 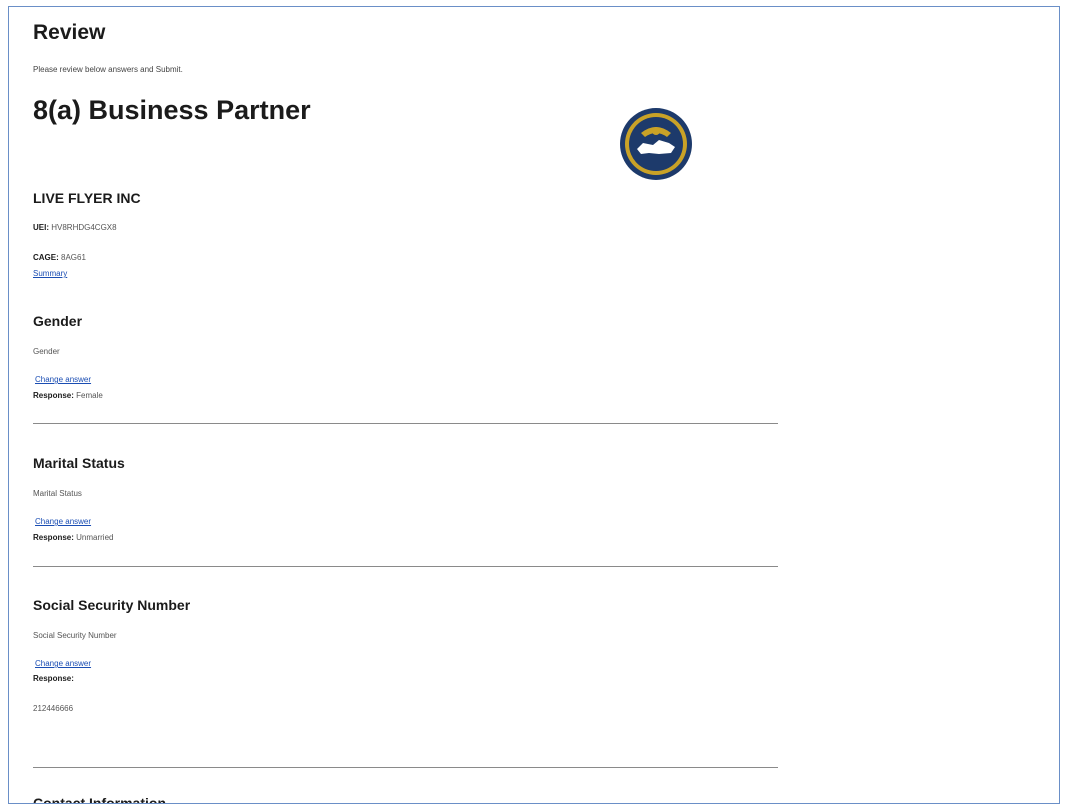 What do you see at coordinates (41, 227) in the screenshot?
I see `uei-label: UEI:` at bounding box center [41, 227].